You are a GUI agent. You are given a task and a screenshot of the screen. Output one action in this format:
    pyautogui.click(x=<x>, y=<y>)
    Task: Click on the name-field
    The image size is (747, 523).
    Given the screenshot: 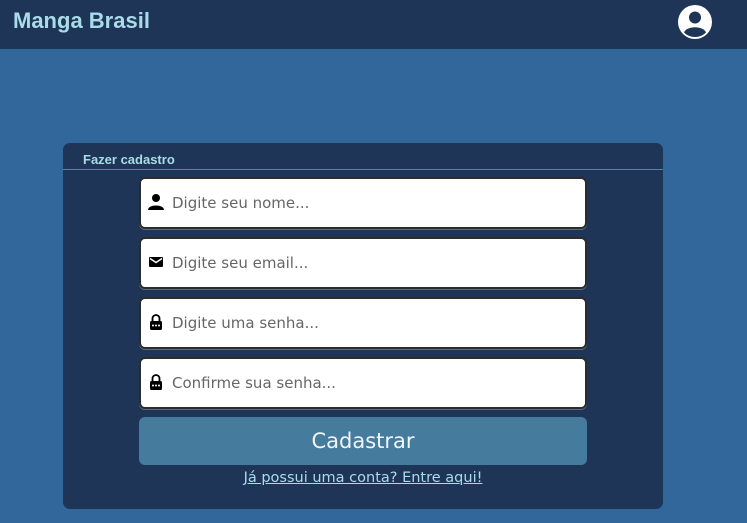 What is the action you would take?
    pyautogui.click(x=363, y=203)
    